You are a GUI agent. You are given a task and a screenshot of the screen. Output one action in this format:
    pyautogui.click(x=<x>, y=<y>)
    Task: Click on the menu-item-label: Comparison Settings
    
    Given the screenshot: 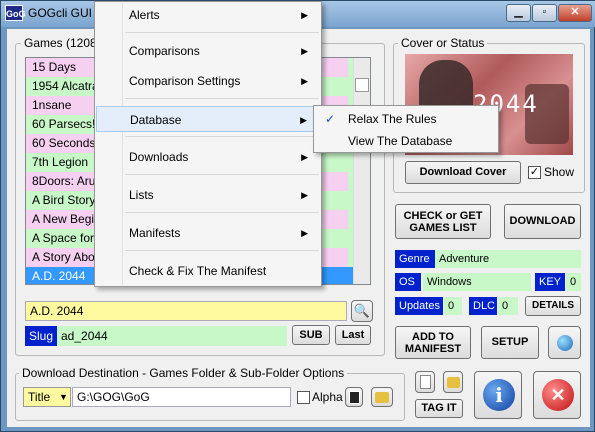 What is the action you would take?
    pyautogui.click(x=185, y=81)
    